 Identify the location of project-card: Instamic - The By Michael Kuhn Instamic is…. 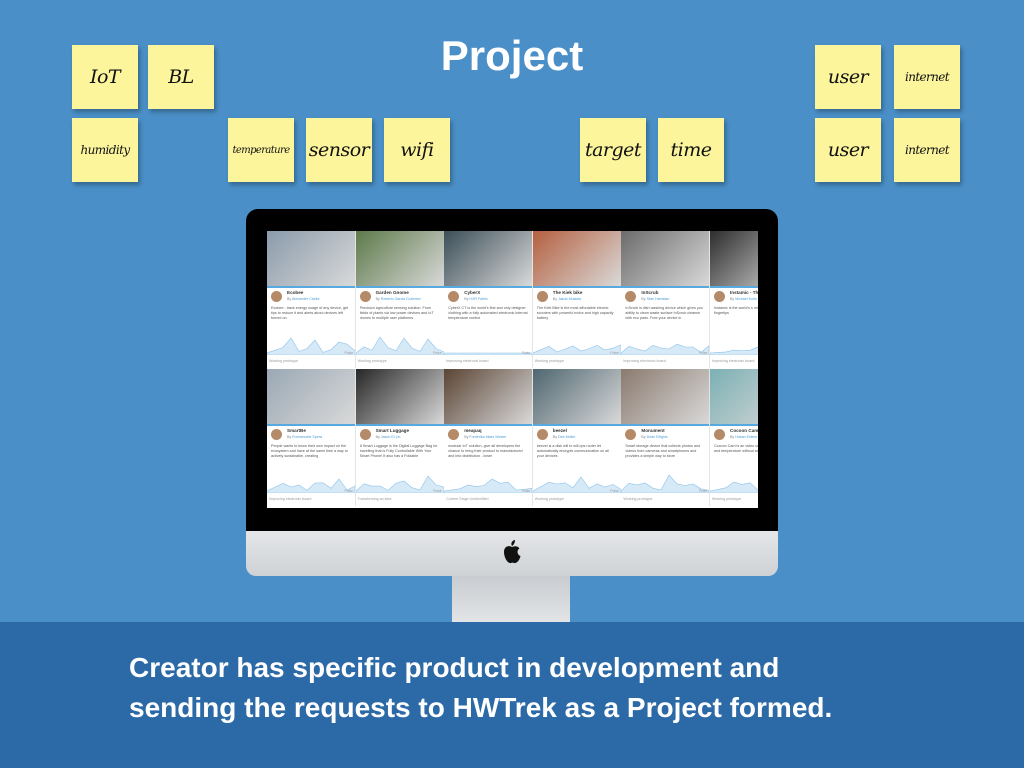
(734, 299).